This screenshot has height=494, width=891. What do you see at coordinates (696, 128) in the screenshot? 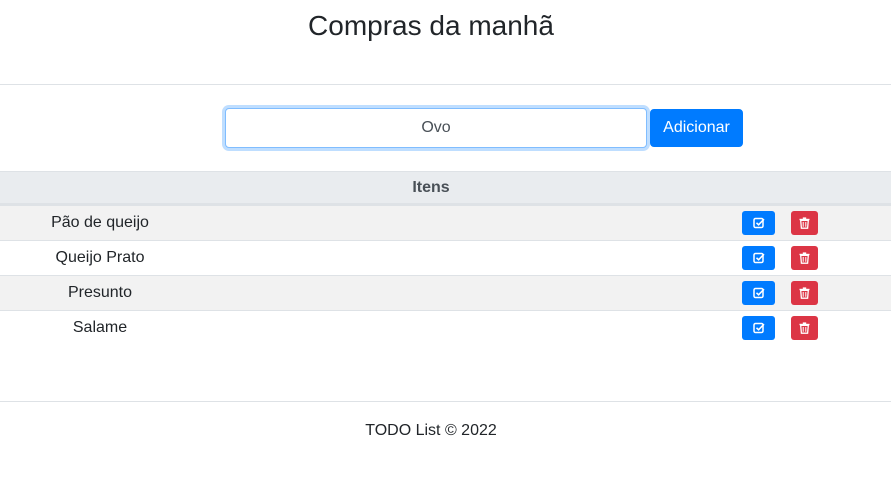
I see `add-button: Adicionar` at bounding box center [696, 128].